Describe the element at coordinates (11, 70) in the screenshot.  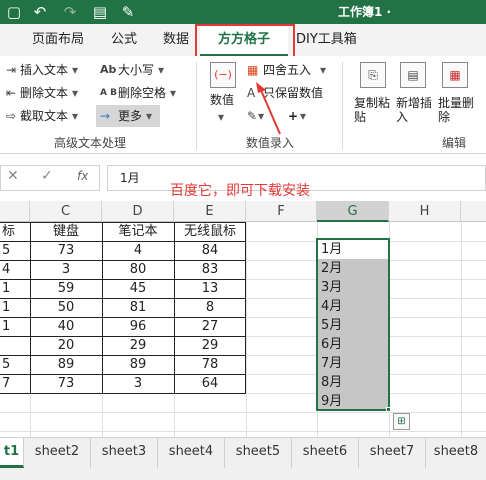
I see `insert-text-icon: ⇥` at that location.